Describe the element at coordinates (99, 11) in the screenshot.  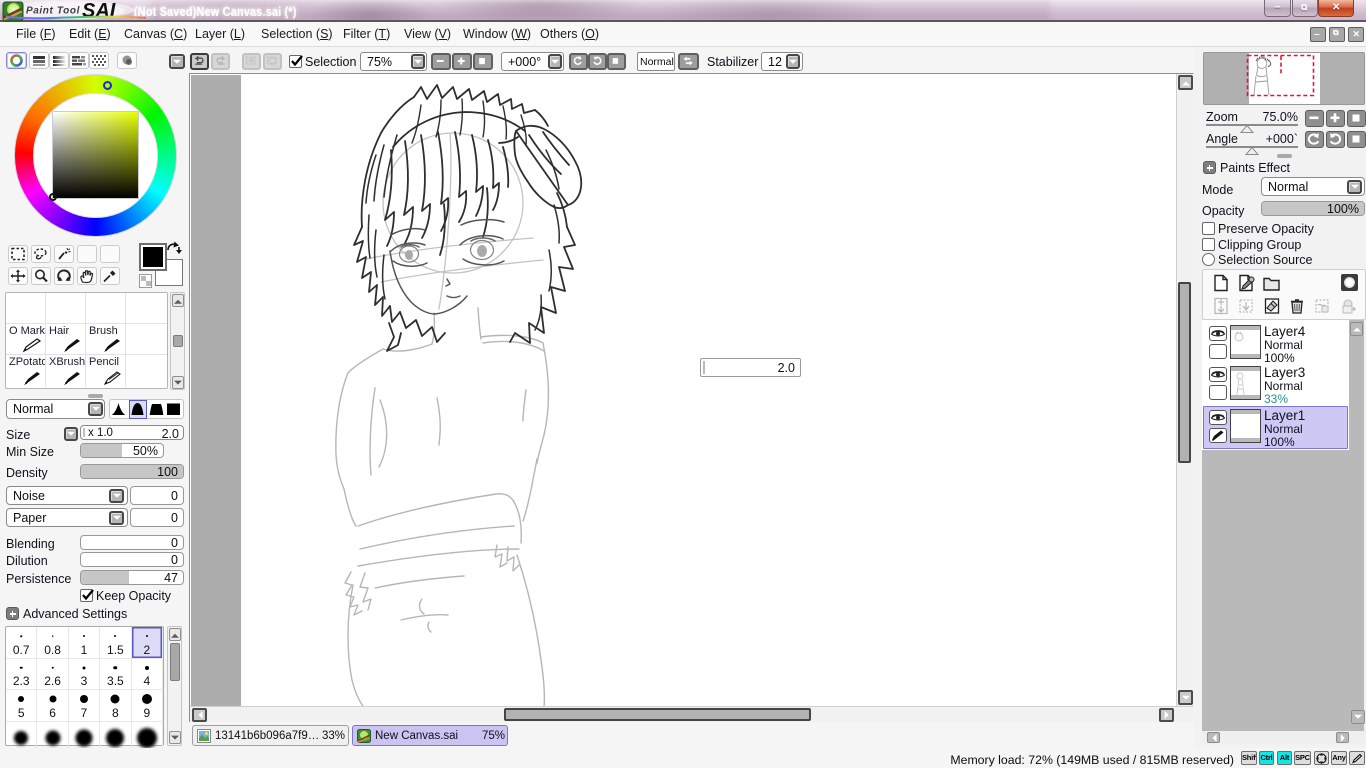
I see `svg-text: SAI` at that location.